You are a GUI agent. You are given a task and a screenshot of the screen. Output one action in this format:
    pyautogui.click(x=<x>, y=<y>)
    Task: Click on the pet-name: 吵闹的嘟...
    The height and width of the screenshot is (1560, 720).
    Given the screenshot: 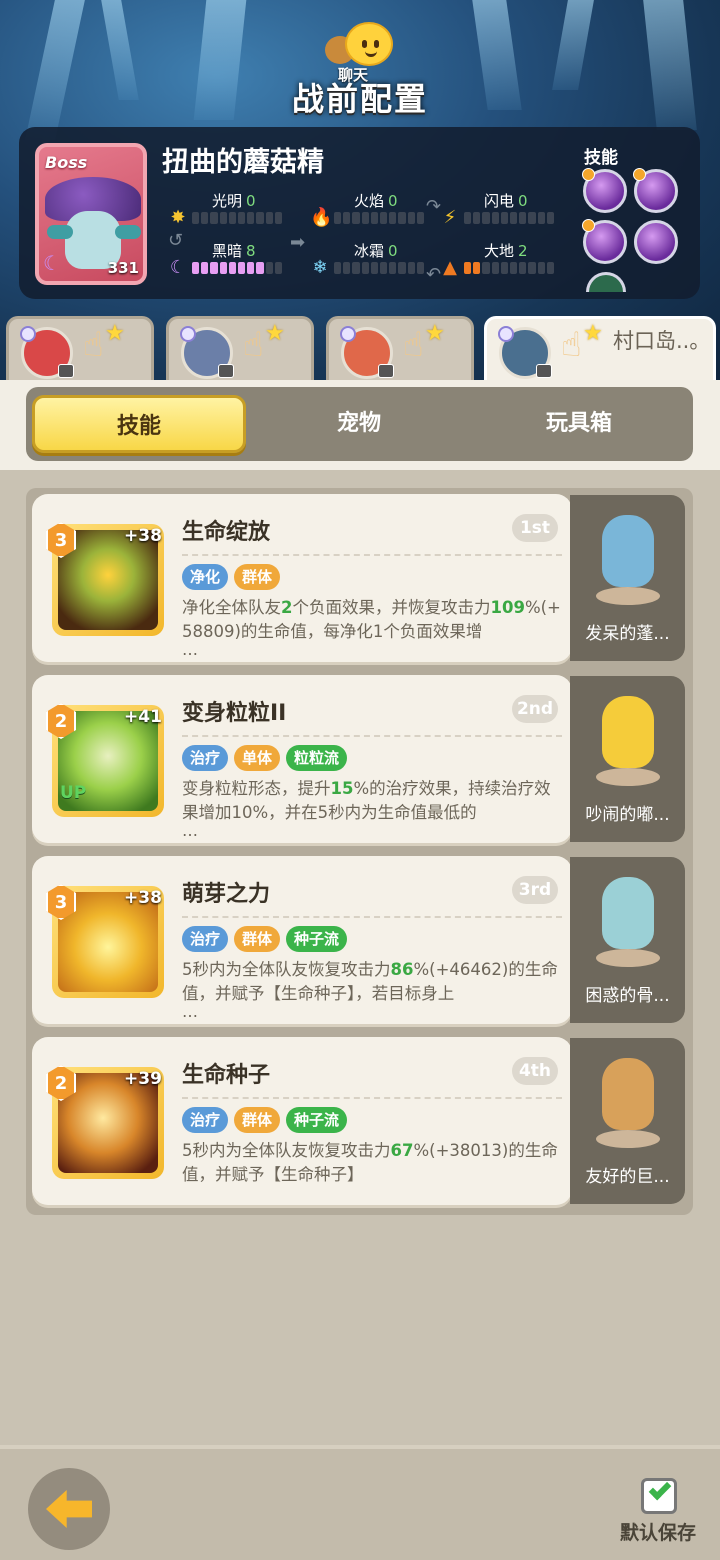 What is the action you would take?
    pyautogui.click(x=627, y=815)
    